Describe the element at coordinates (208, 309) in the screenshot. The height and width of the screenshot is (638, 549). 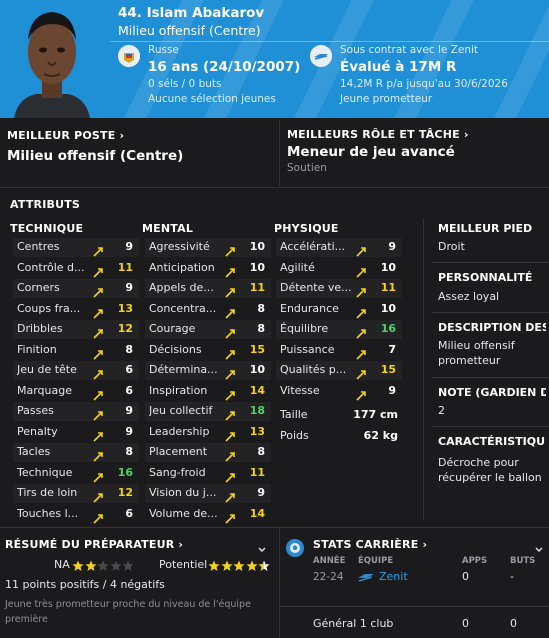
I see `attribute-row: Concentra... 8` at that location.